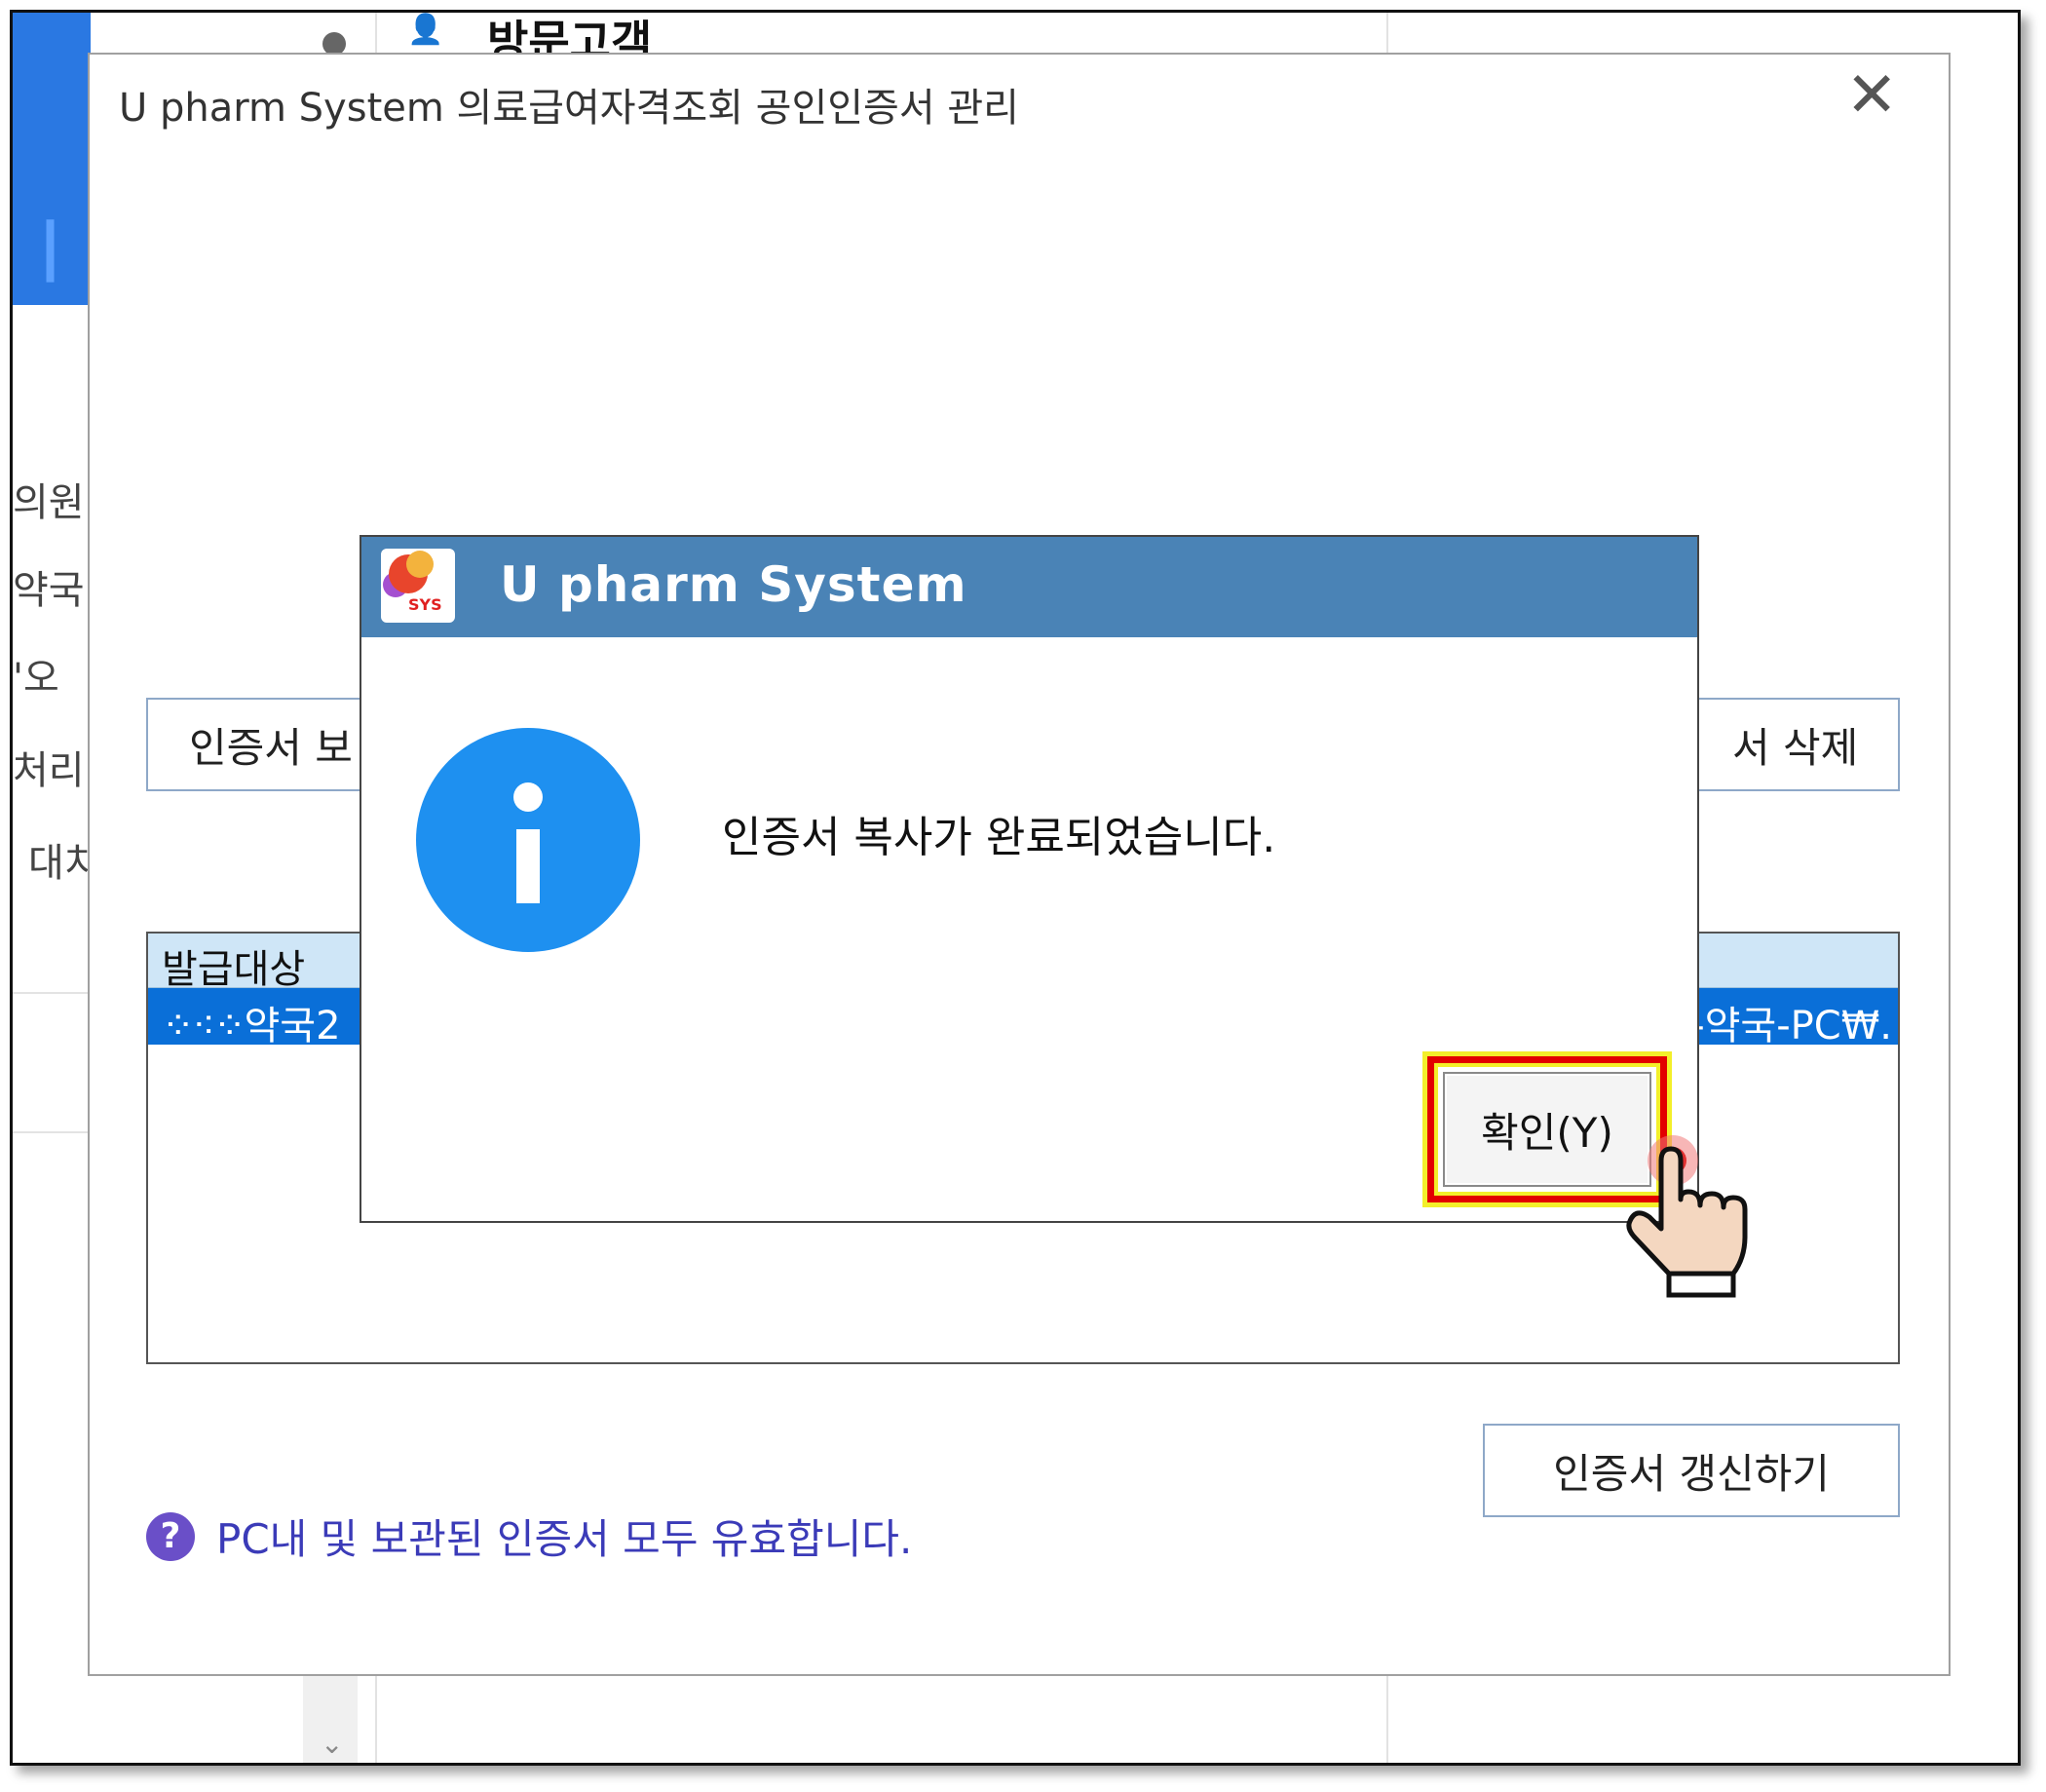  Describe the element at coordinates (271, 747) in the screenshot. I see `cert-storage-label: 인증서 보` at that location.